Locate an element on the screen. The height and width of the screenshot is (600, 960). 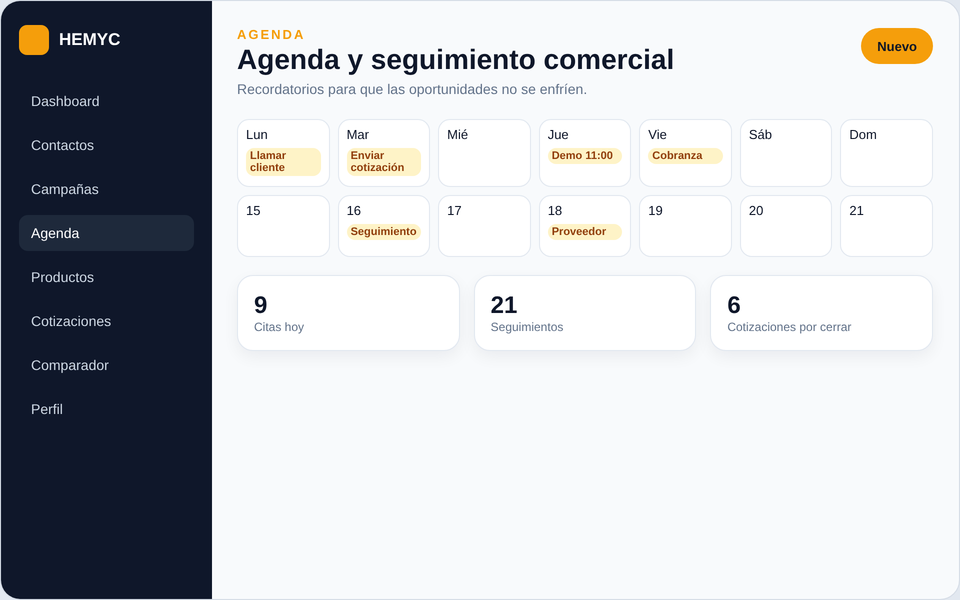
calendar-day: 18 Proveedor is located at coordinates (585, 226).